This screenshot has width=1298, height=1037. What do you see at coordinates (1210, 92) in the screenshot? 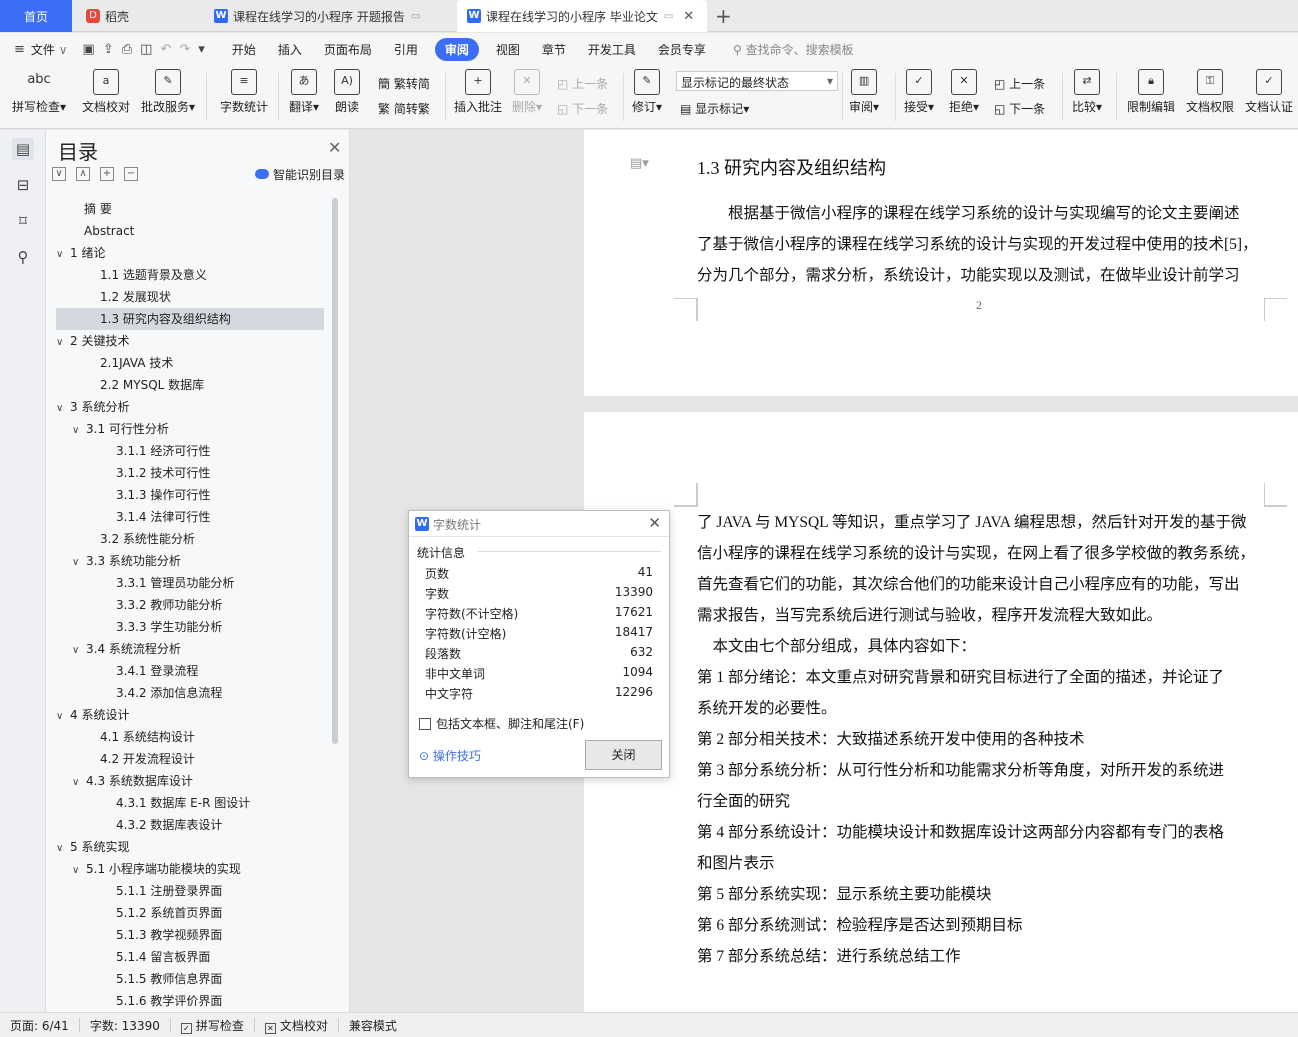
I see `doc-rights-button: ⚿文档权限` at bounding box center [1210, 92].